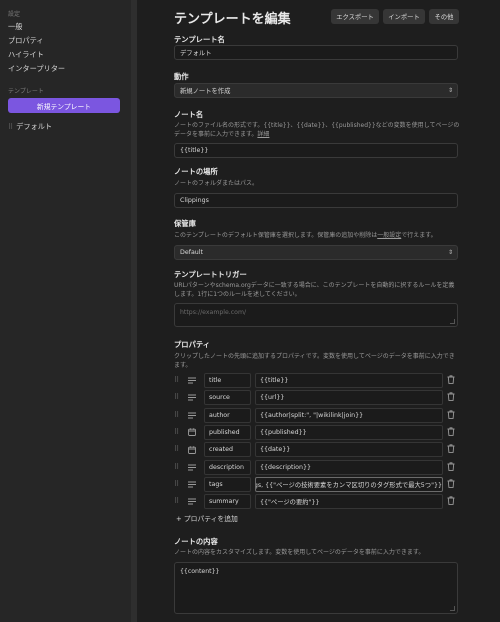 The height and width of the screenshot is (622, 500). I want to click on property-name-input: created, so click(227, 450).